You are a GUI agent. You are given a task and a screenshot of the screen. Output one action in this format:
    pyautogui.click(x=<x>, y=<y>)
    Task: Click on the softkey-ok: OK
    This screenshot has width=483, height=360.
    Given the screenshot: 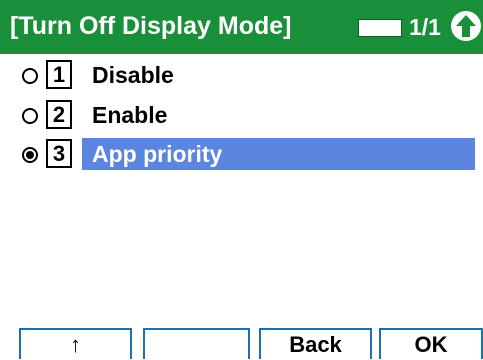 What is the action you would take?
    pyautogui.click(x=431, y=343)
    